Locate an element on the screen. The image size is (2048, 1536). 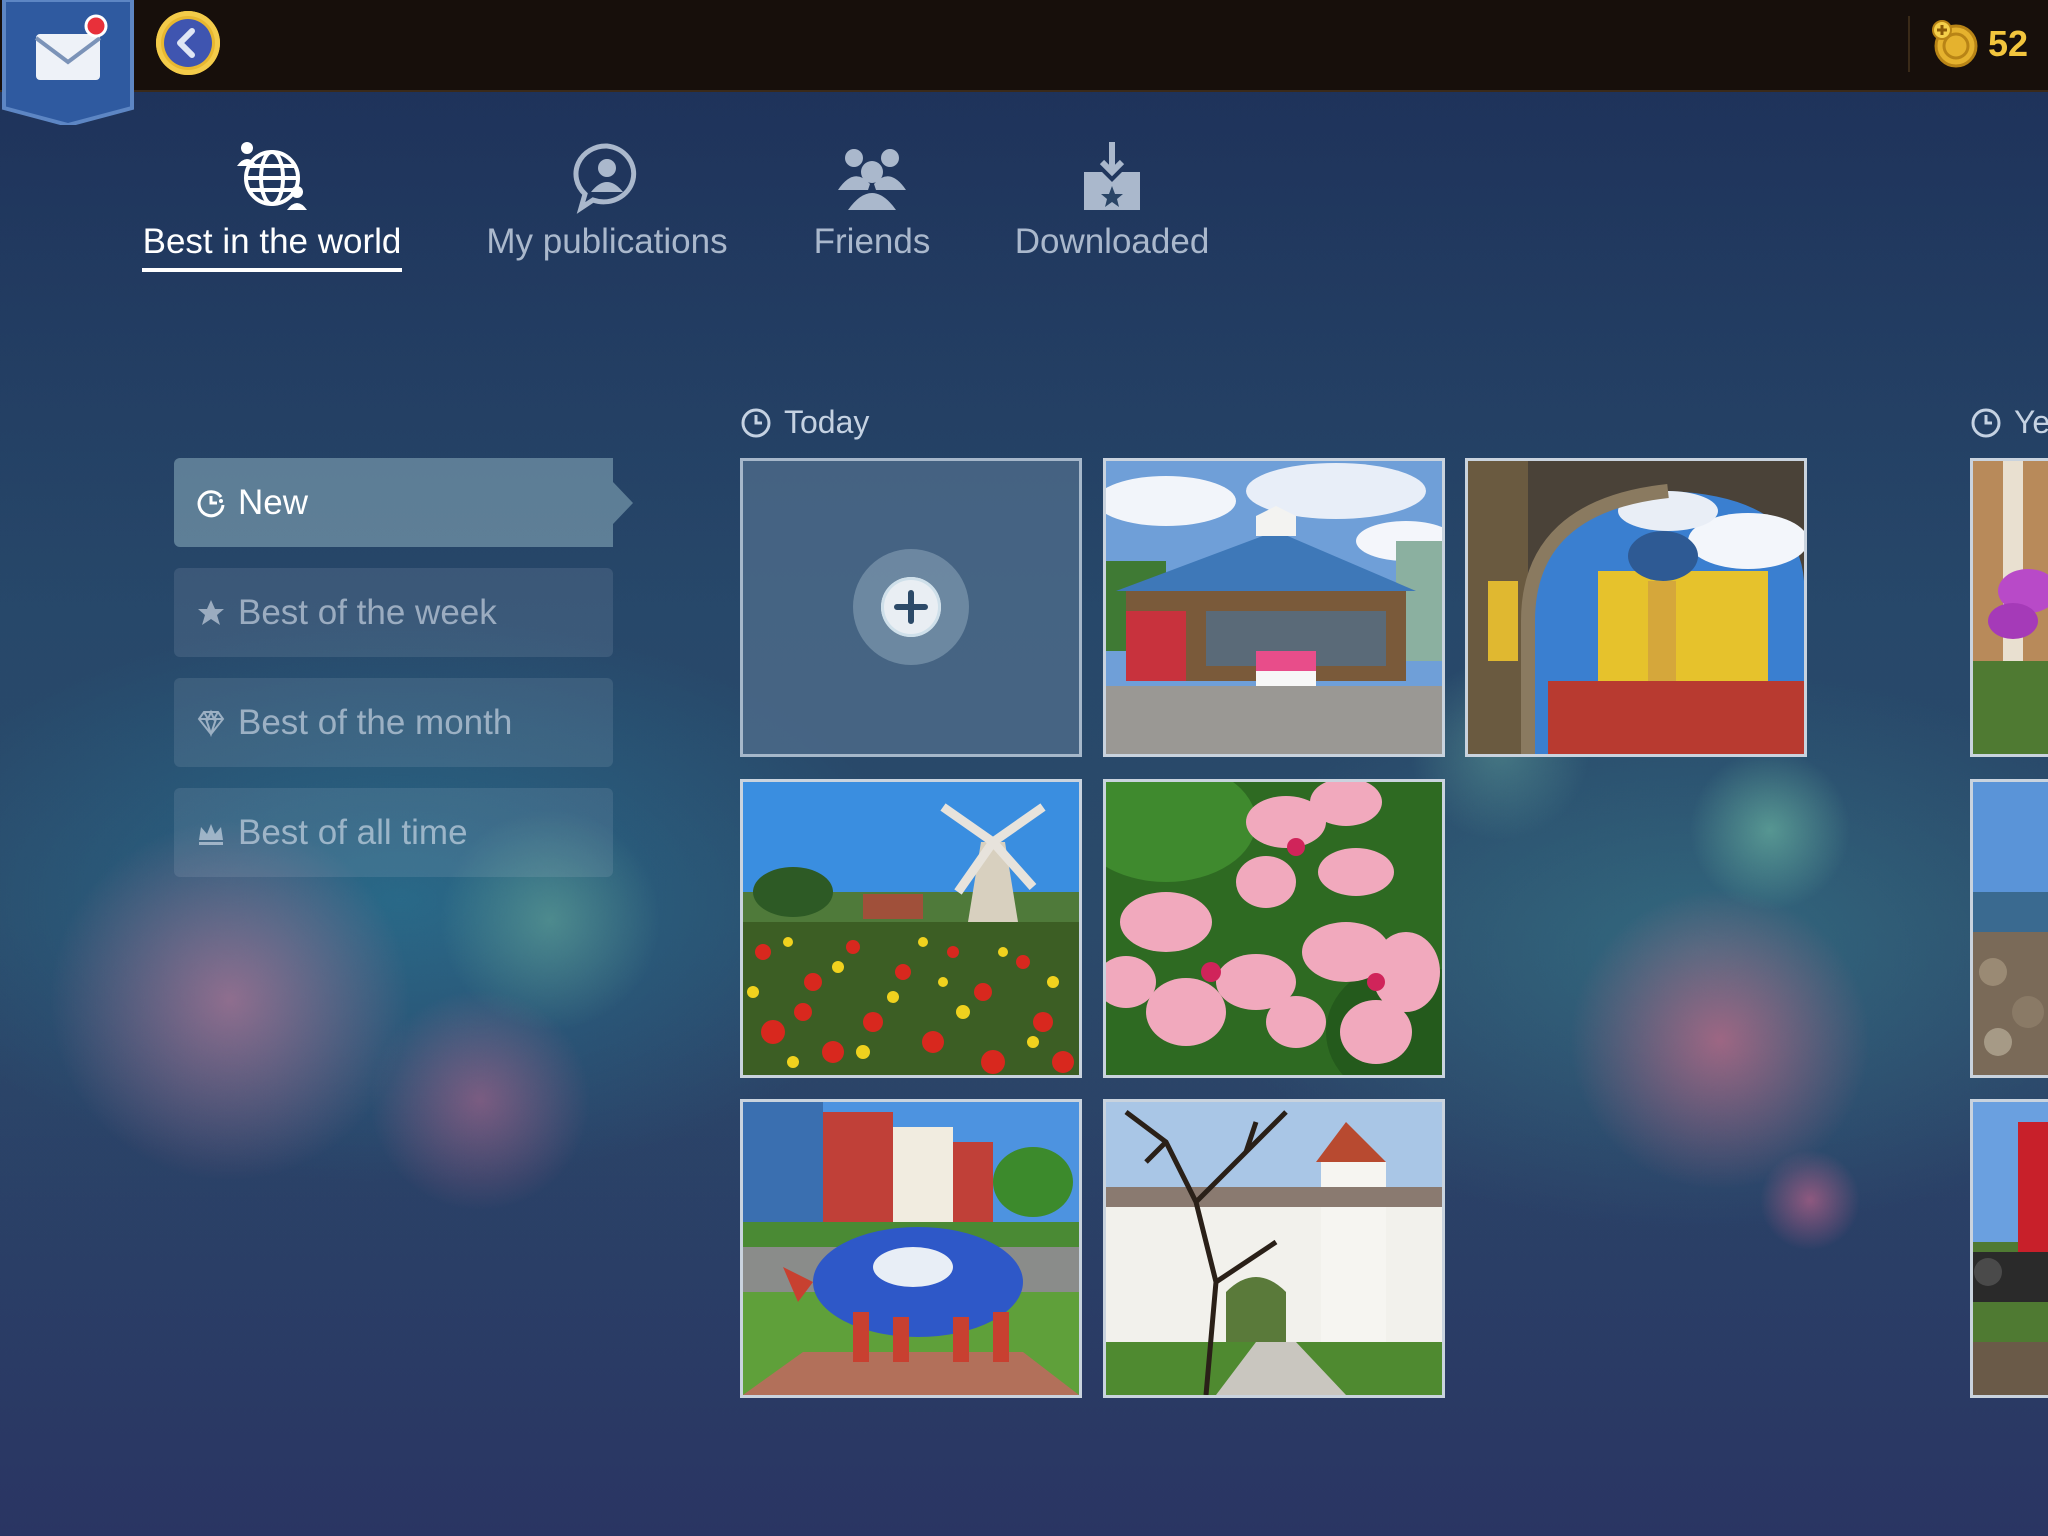
top-bar is located at coordinates (1024, 46).